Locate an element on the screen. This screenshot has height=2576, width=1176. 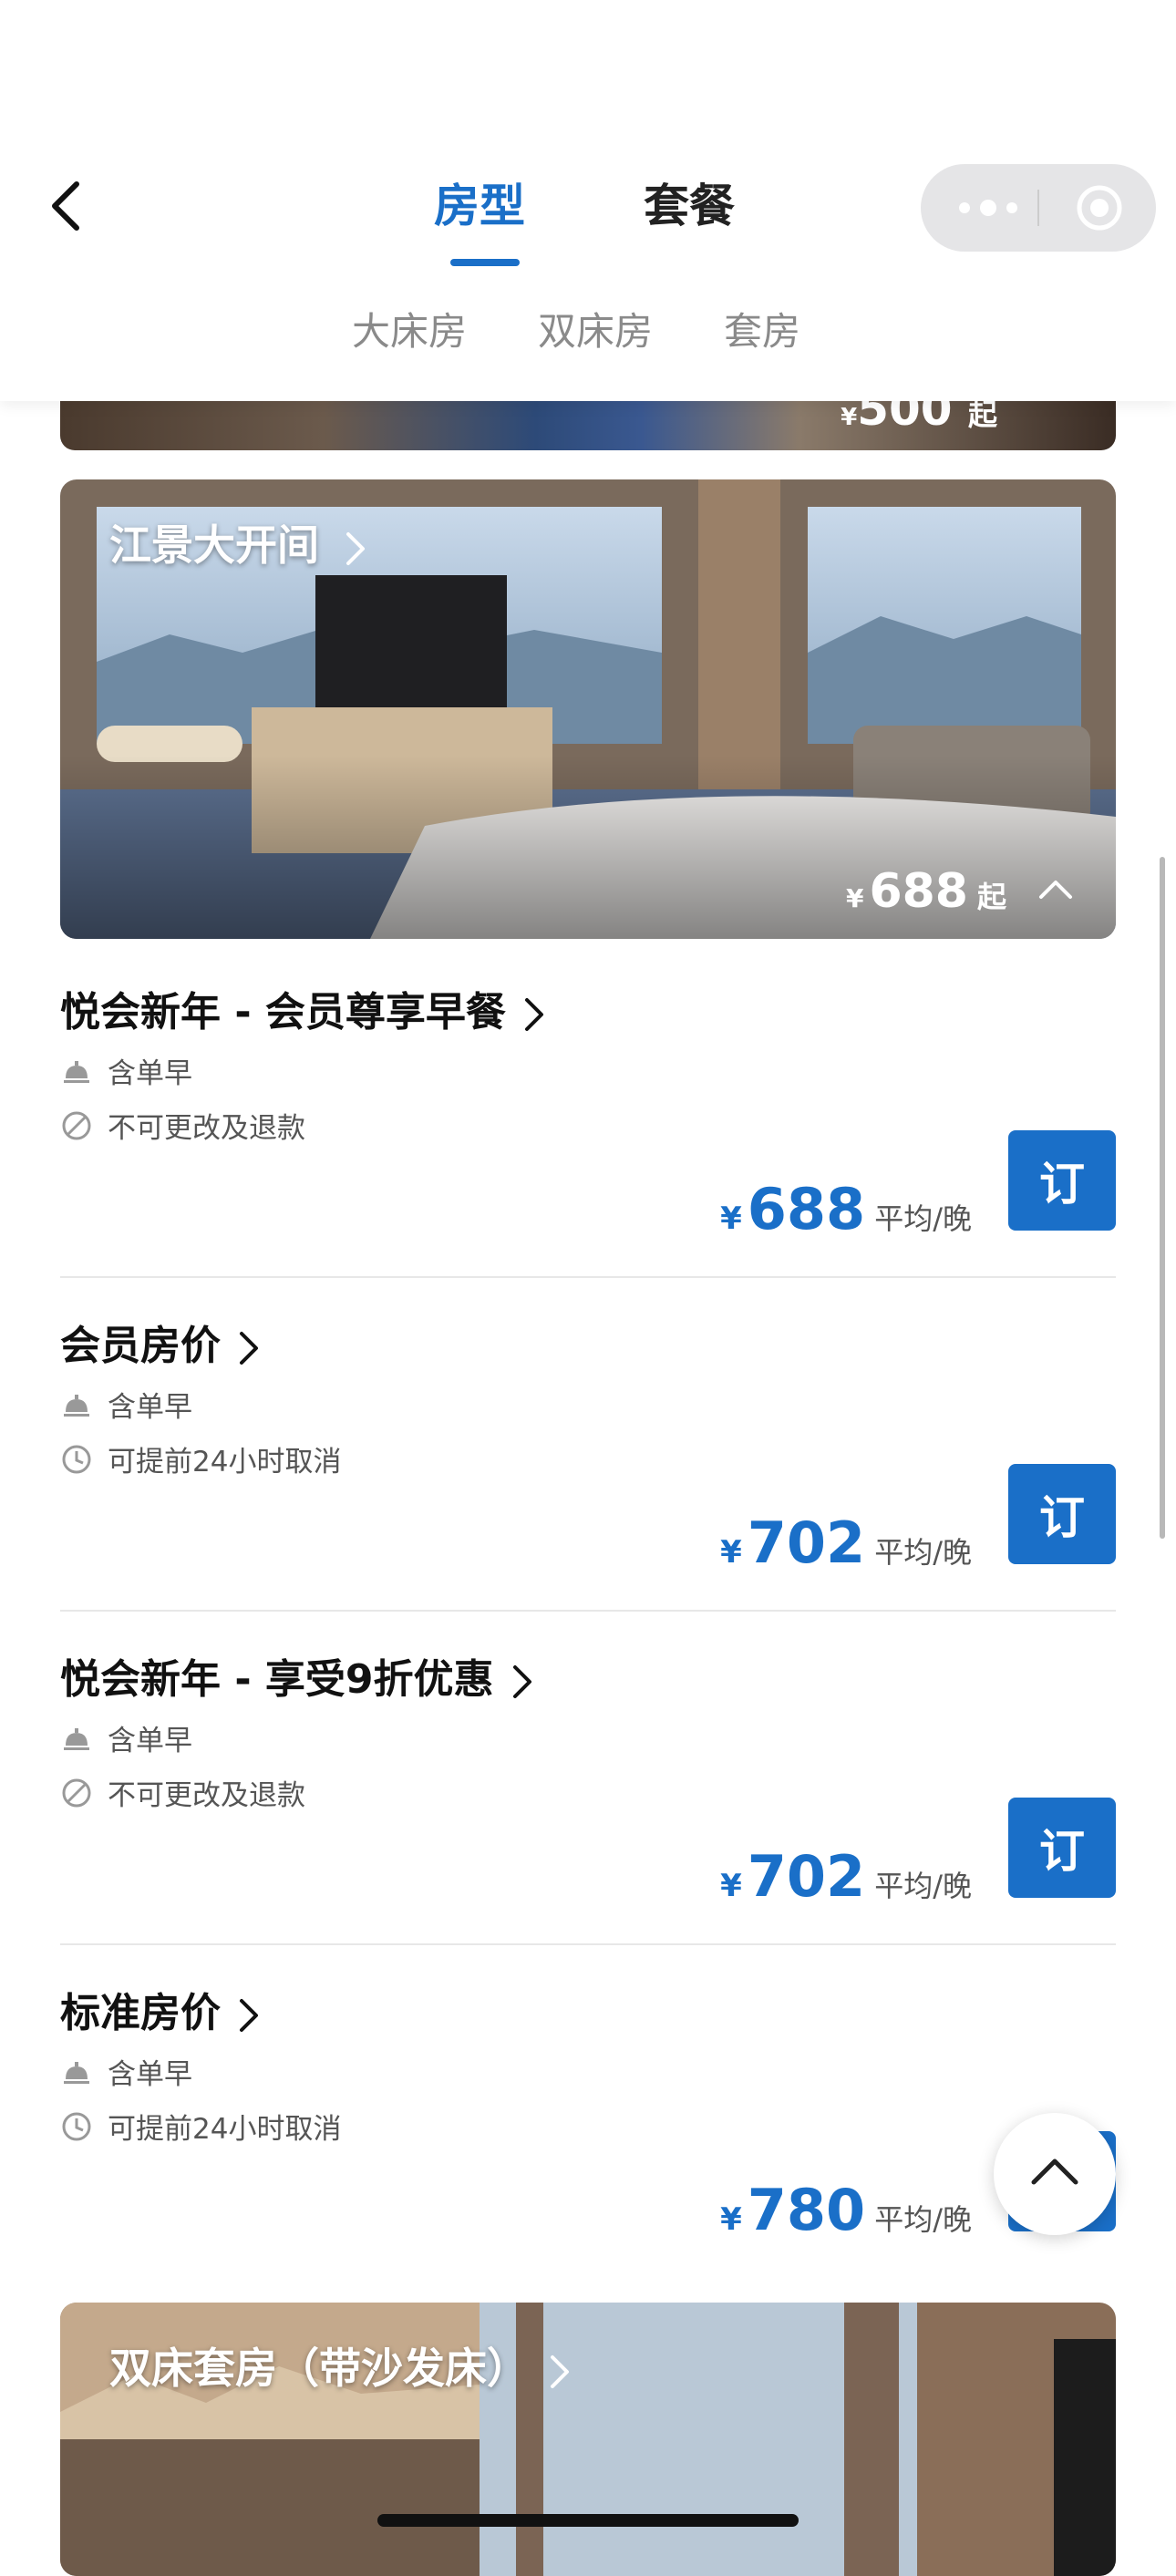
rate-plan-row: 悦会新年 - 享受9折优惠 含单早 不可更改及退款 ¥702 平均/晚 订 is located at coordinates (588, 1777).